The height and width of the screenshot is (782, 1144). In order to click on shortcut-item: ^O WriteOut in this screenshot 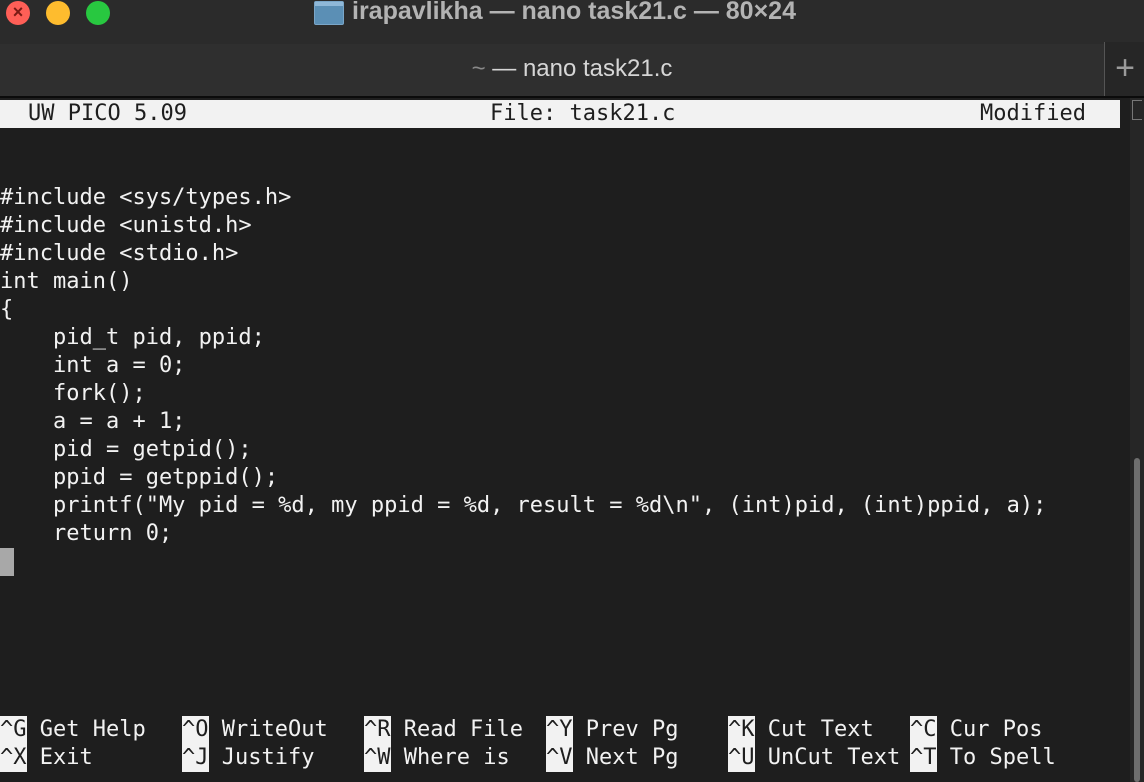, I will do `click(255, 730)`.